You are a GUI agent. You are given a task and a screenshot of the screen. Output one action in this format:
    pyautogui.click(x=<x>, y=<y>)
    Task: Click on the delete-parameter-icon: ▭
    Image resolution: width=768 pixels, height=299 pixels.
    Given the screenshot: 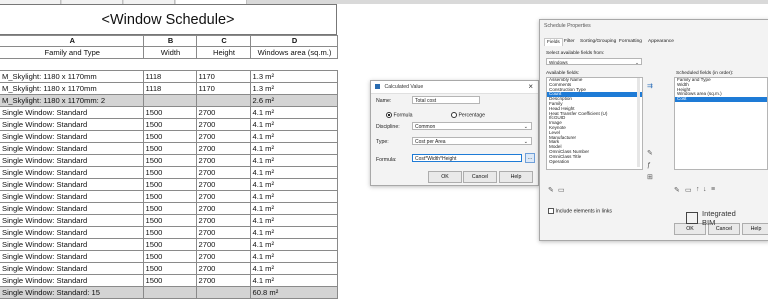 What is the action you would take?
    pyautogui.click(x=561, y=190)
    